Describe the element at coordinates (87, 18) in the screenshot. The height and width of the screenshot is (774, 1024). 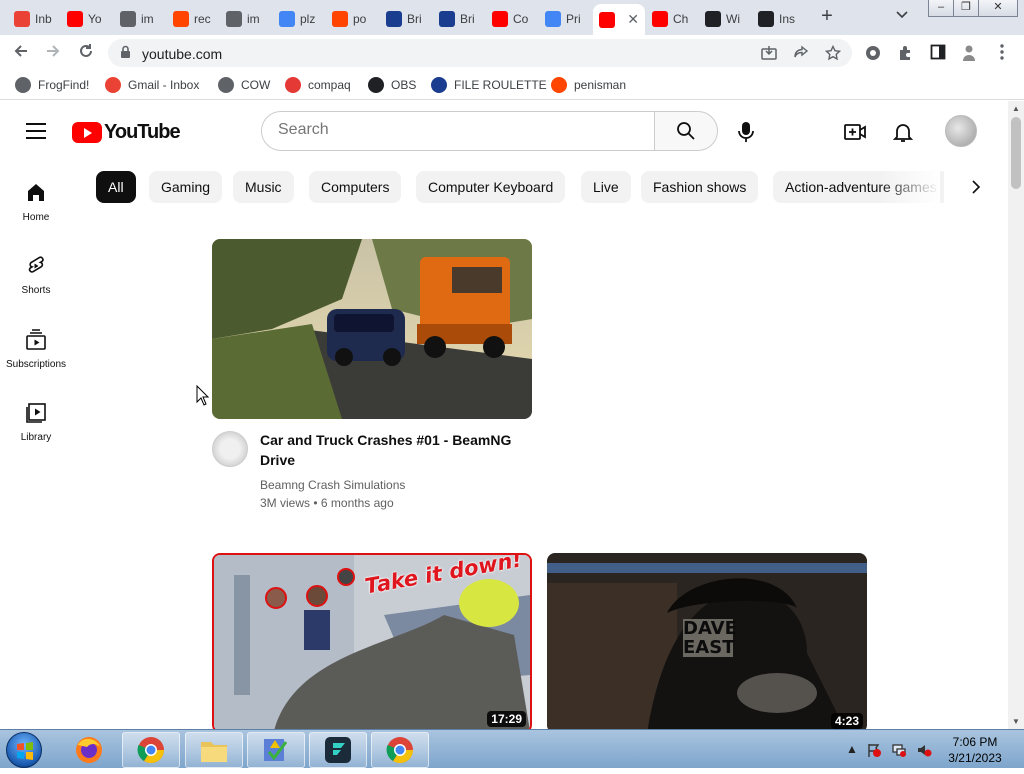
I see `browser-tab: Yo` at that location.